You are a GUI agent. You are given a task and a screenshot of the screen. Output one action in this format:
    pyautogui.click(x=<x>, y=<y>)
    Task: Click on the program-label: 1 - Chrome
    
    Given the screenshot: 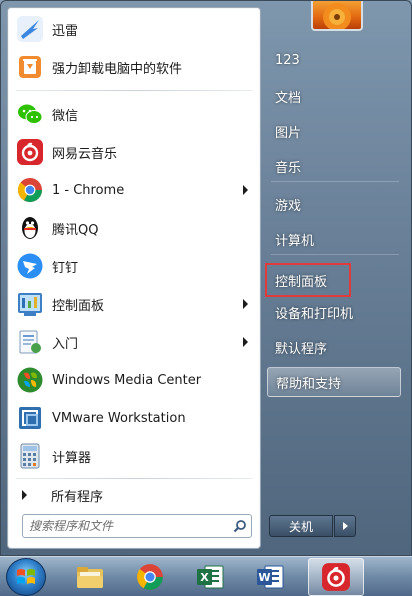 What is the action you would take?
    pyautogui.click(x=88, y=190)
    